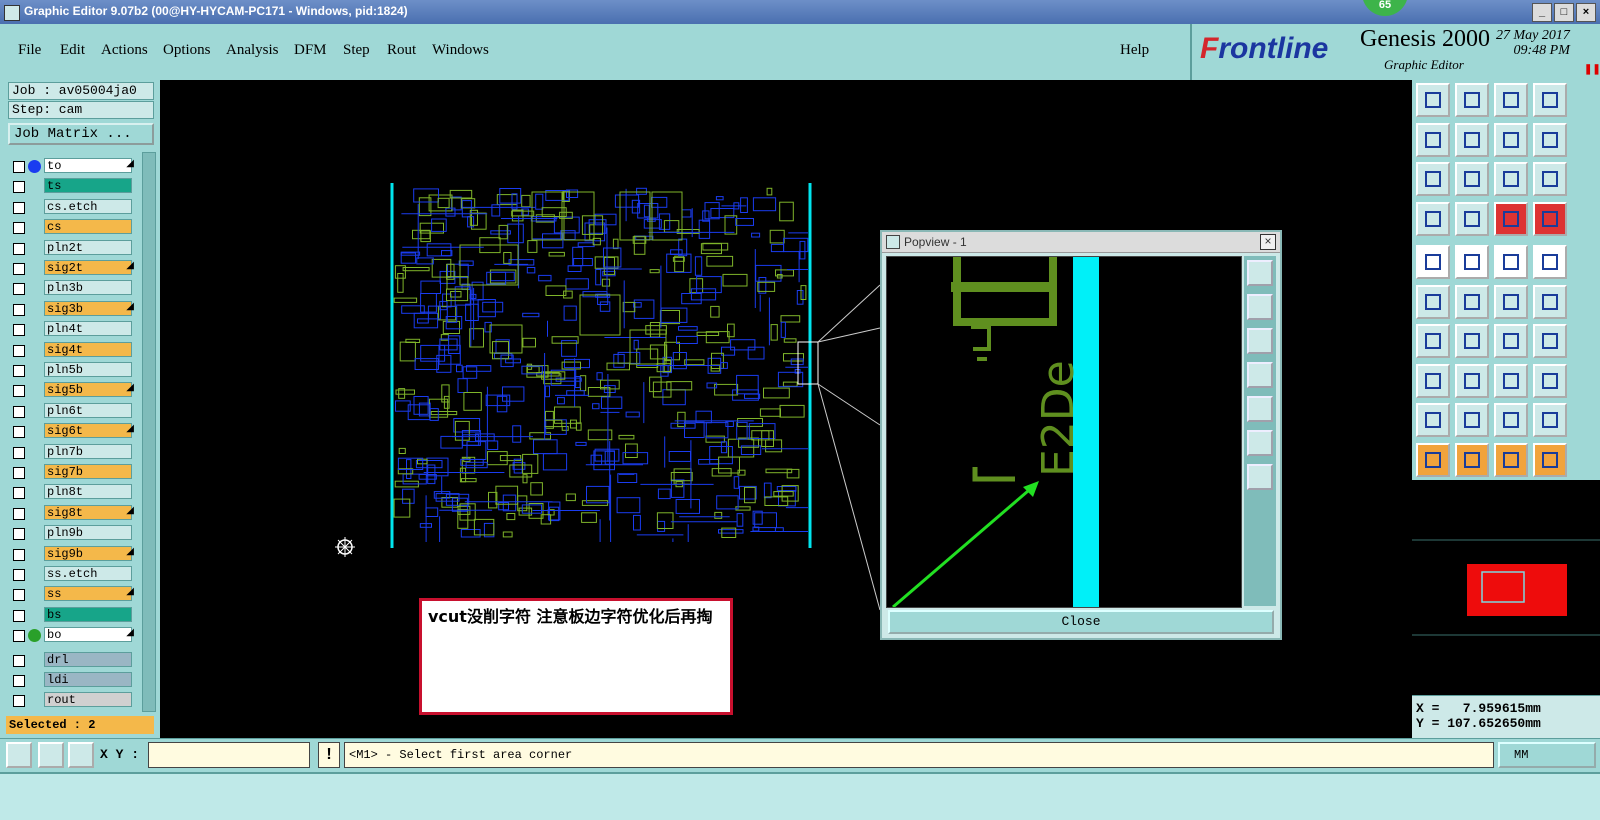 The width and height of the screenshot is (1600, 820). I want to click on fit-vertical-icon, so click(1472, 179).